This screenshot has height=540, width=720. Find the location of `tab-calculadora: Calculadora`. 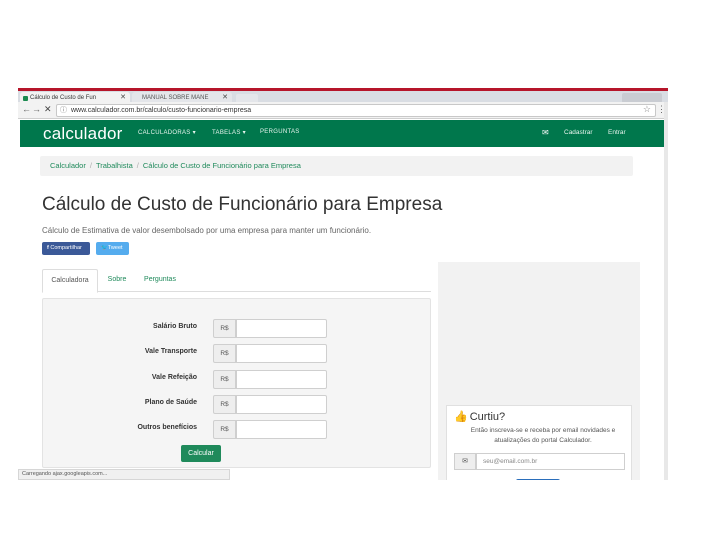

tab-calculadora: Calculadora is located at coordinates (70, 281).